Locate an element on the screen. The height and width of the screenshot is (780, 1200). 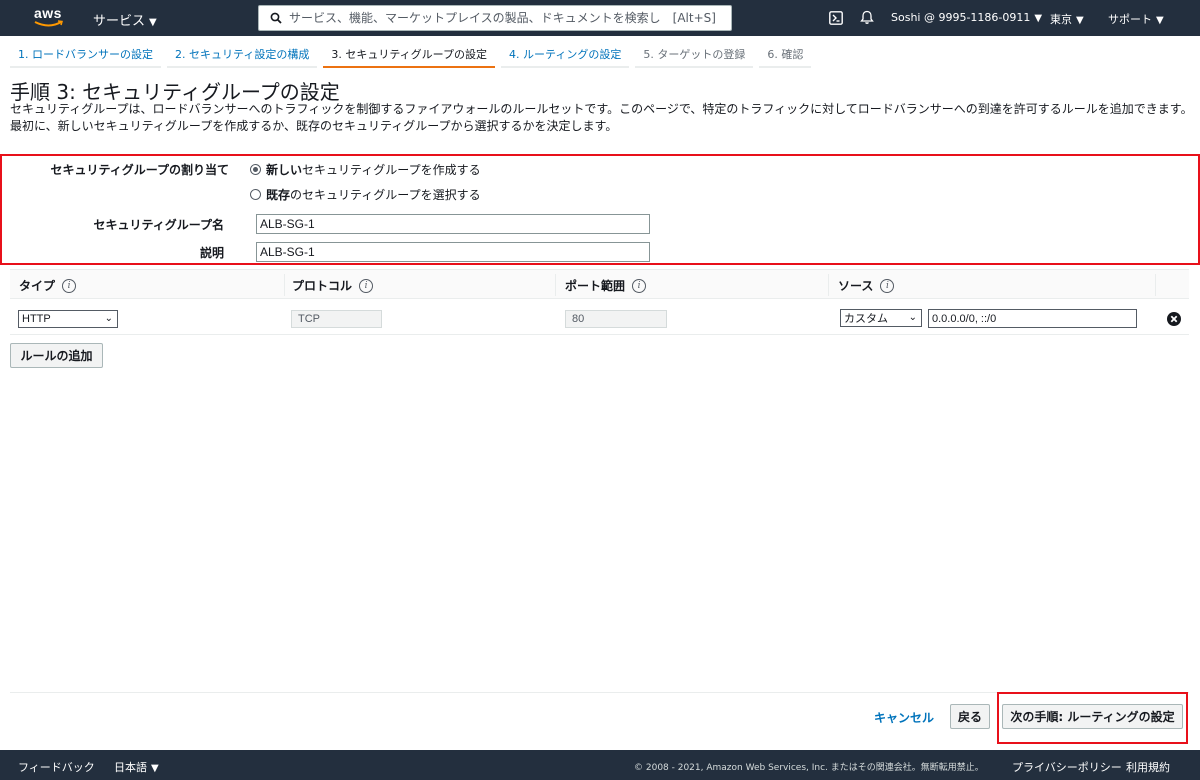
group-name-label: セキュリティグループ名 is located at coordinates (158, 225).